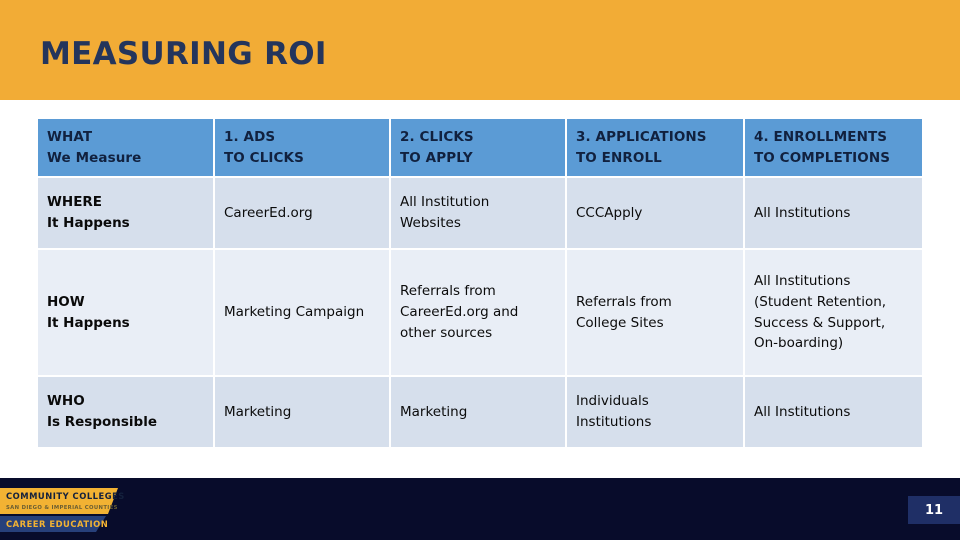  Describe the element at coordinates (619, 157) in the screenshot. I see `header-line-2: TO ENROLL` at that location.